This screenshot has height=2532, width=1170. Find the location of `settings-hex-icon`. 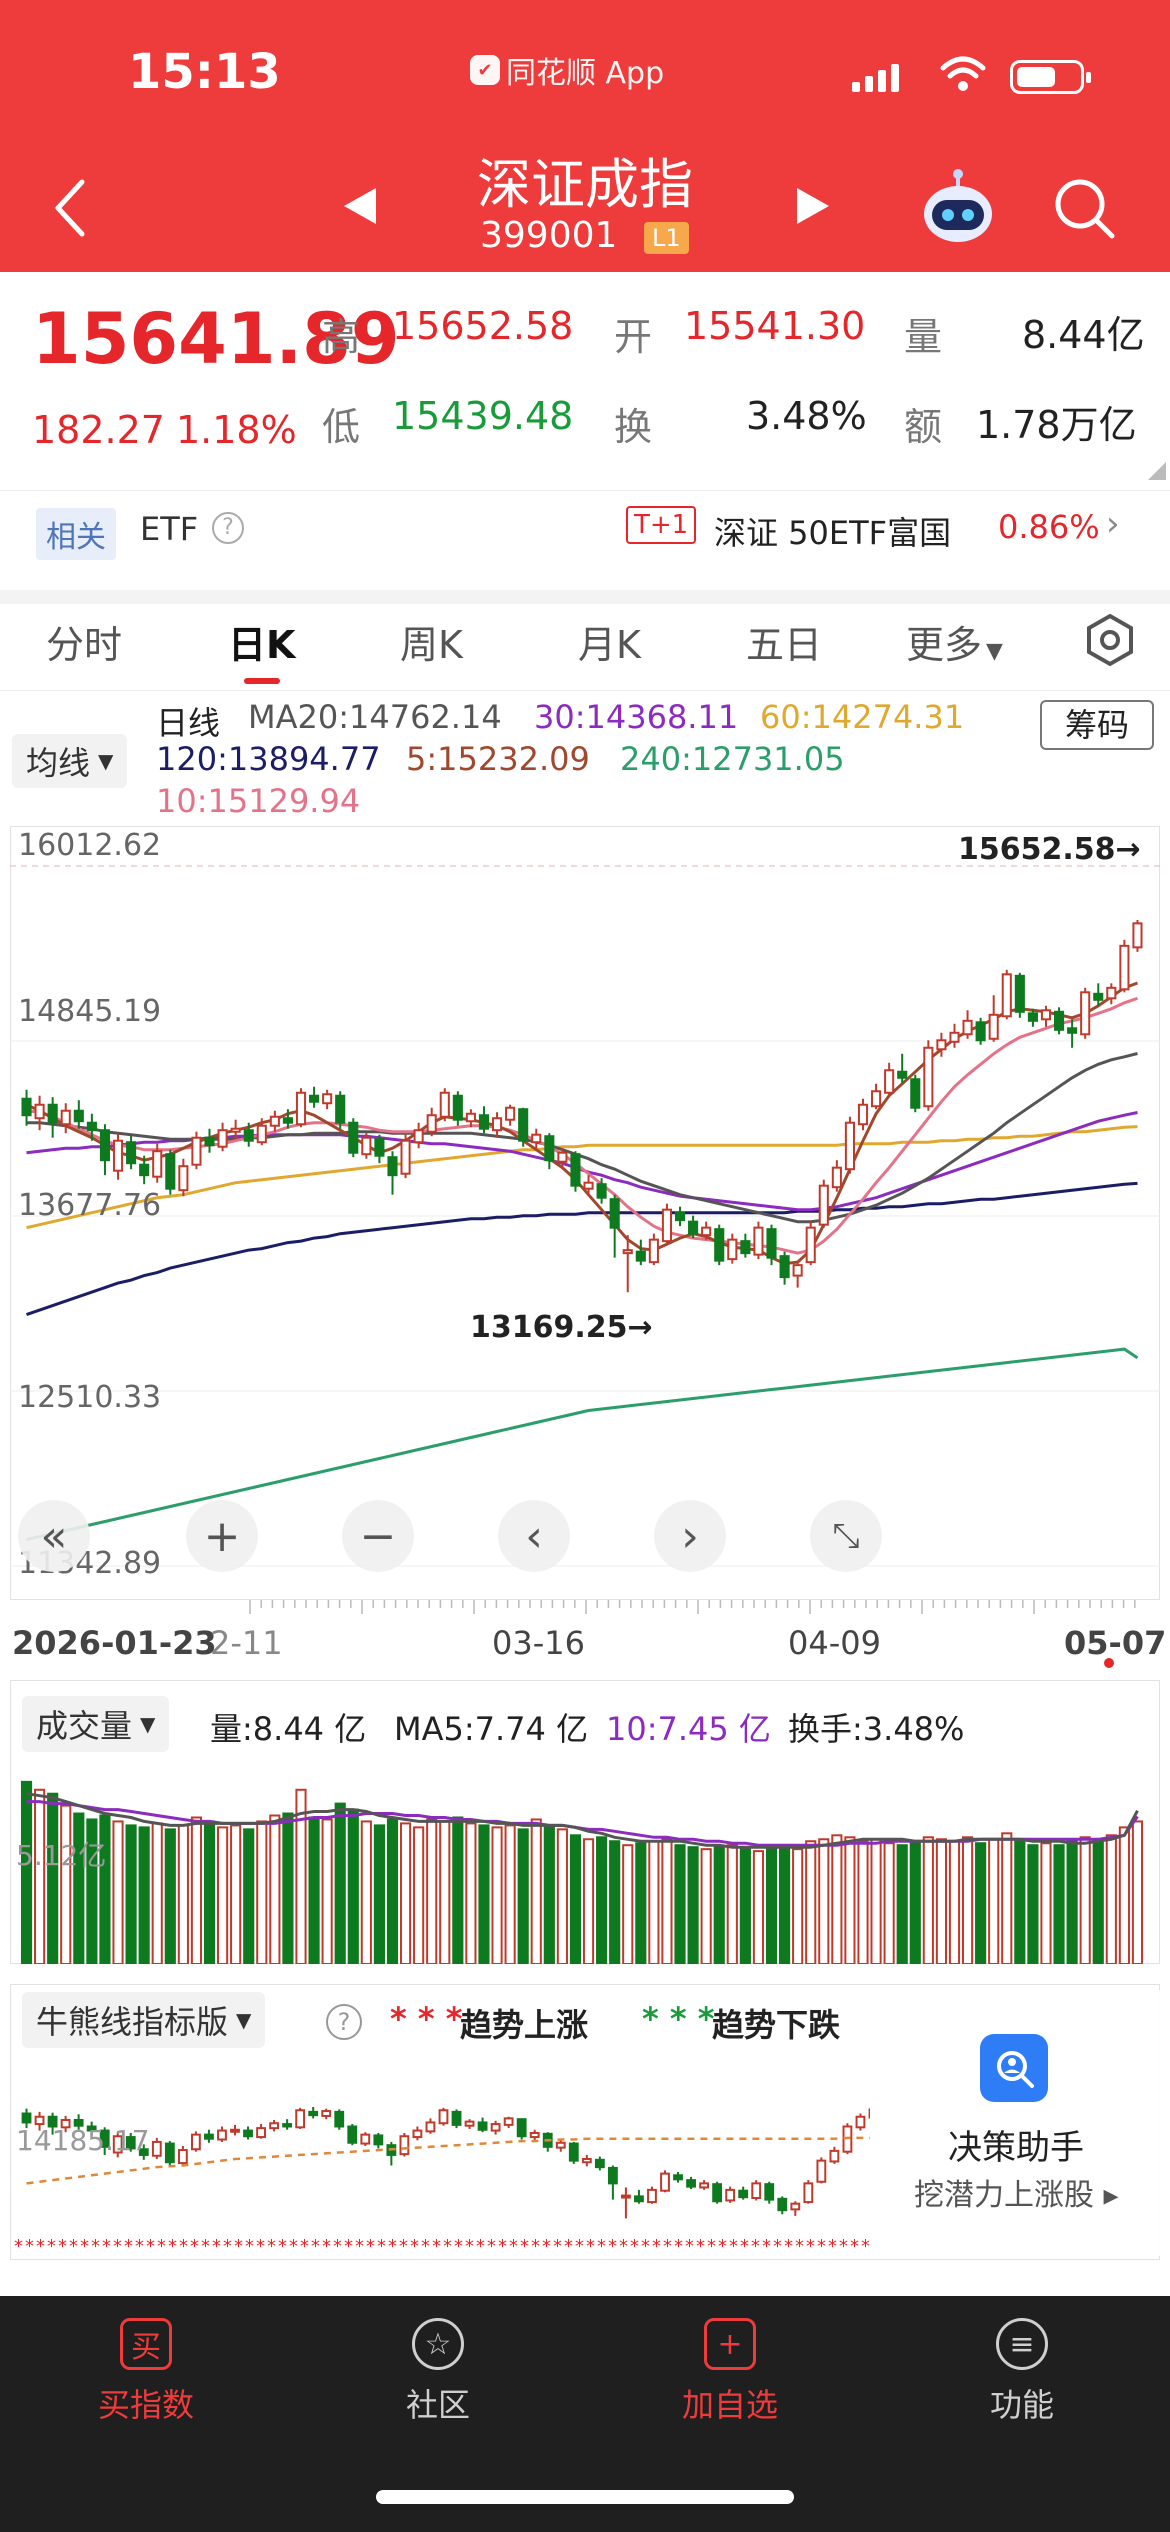

settings-hex-icon is located at coordinates (1110, 640).